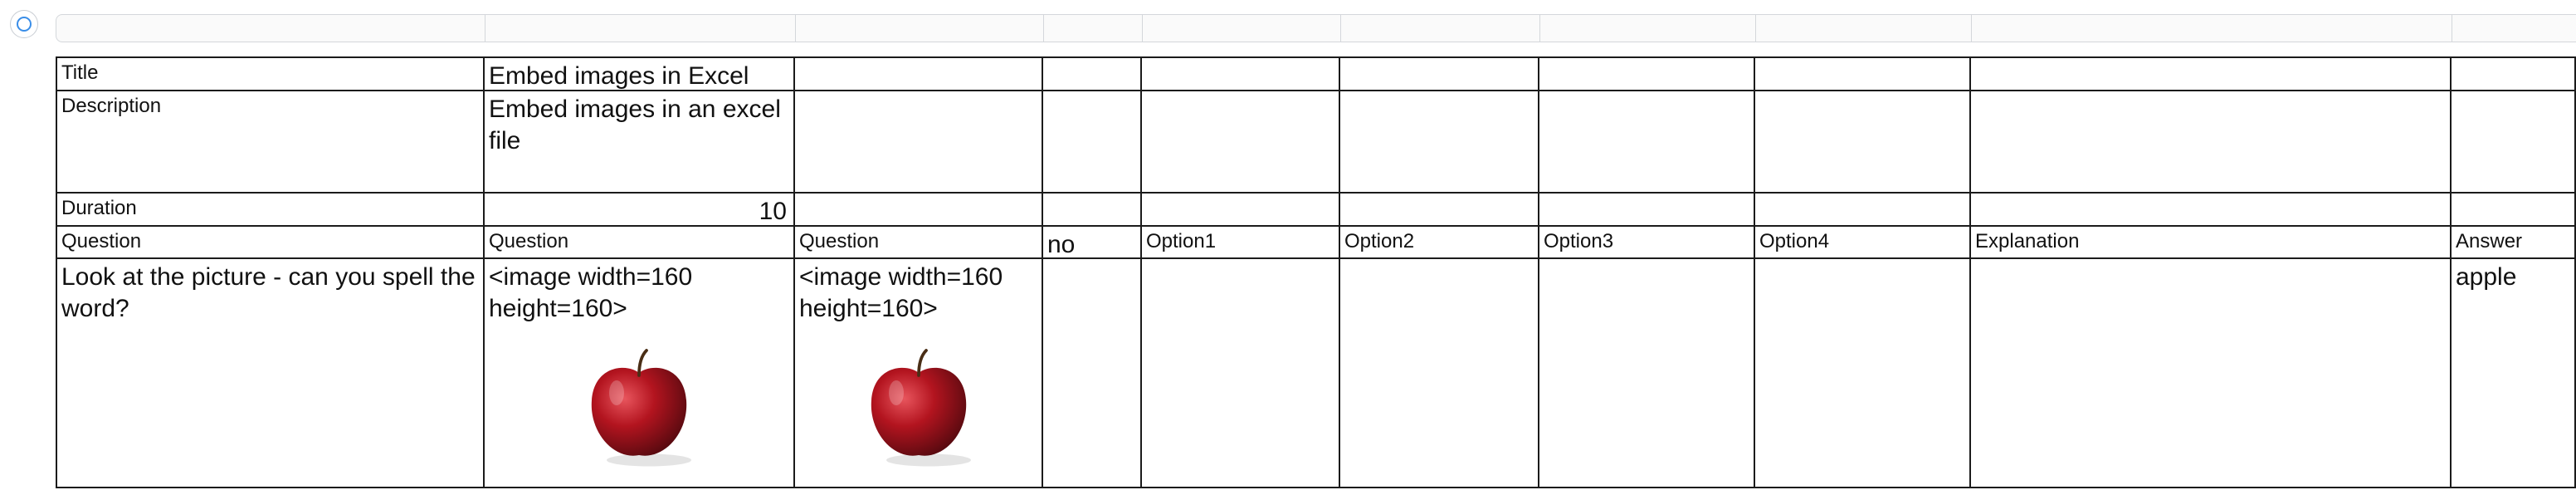 This screenshot has width=2576, height=490. What do you see at coordinates (1093, 243) in the screenshot?
I see `cell-d4: no` at bounding box center [1093, 243].